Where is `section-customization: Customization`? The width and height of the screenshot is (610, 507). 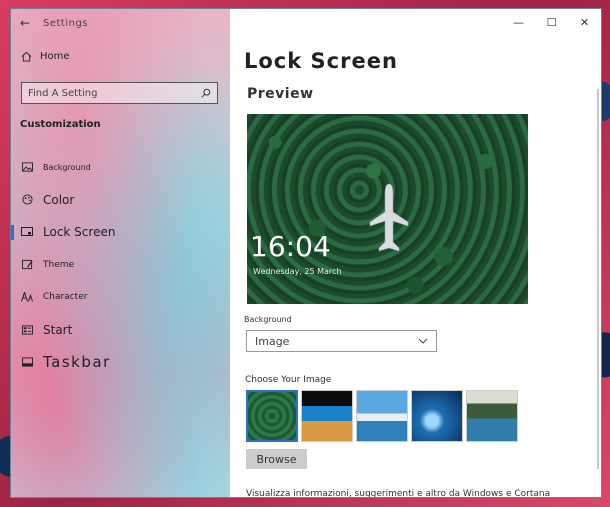
section-customization: Customization is located at coordinates (60, 124).